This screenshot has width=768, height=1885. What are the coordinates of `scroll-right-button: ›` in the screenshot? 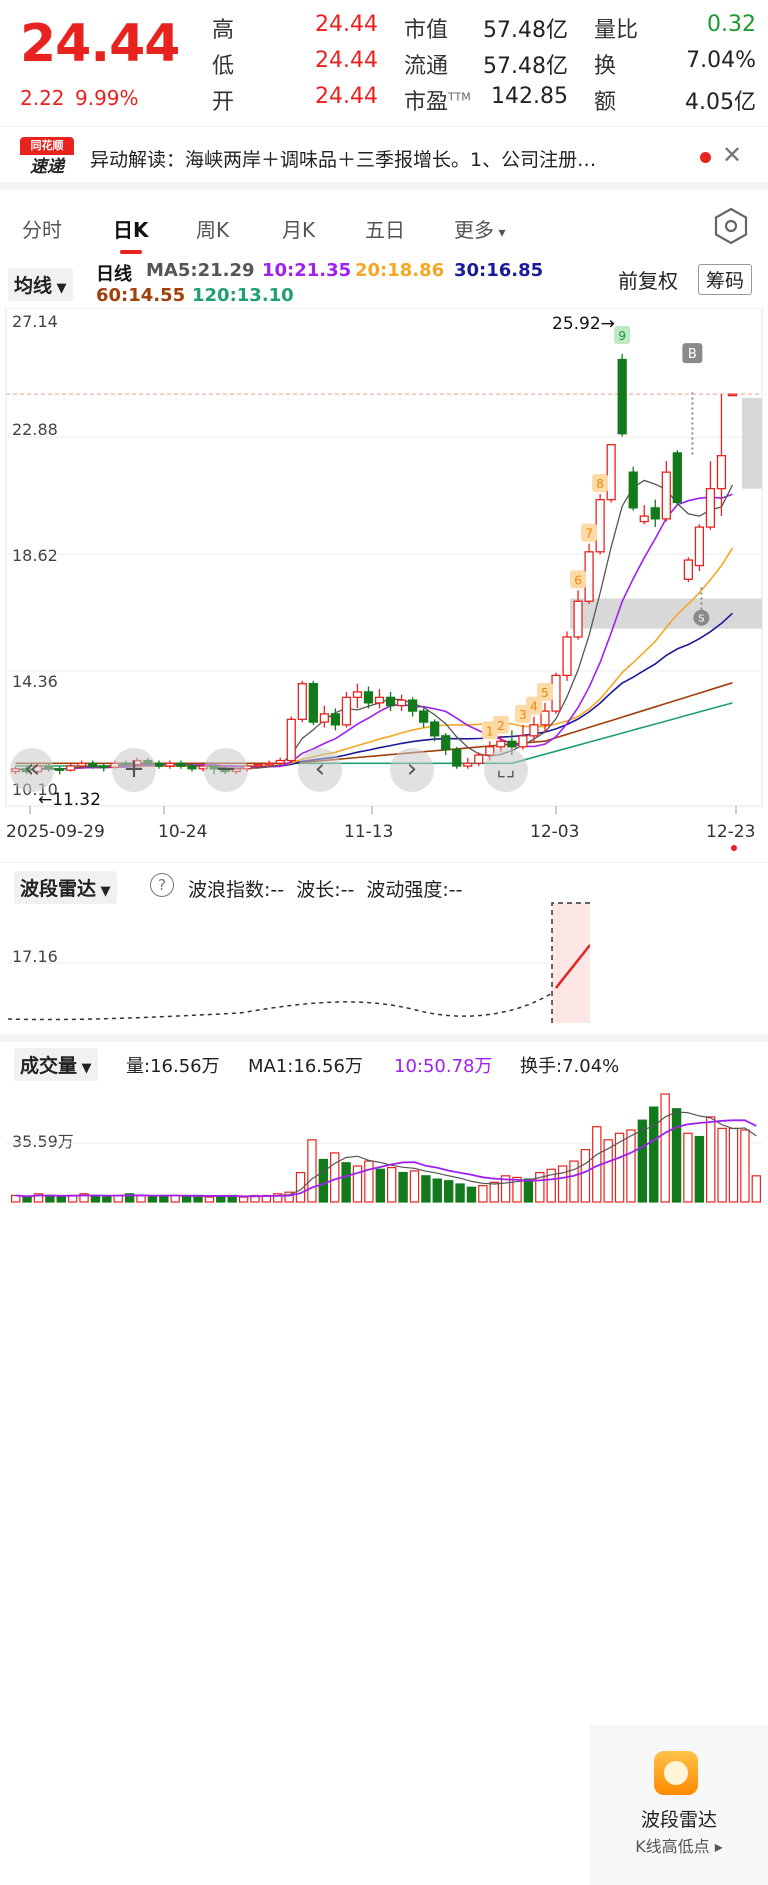 It's located at (412, 770).